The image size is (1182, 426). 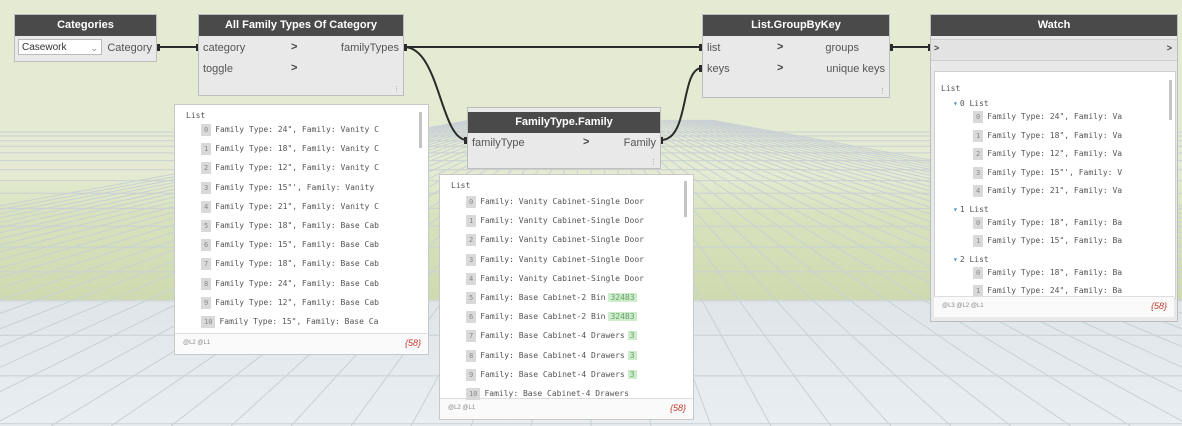 What do you see at coordinates (131, 48) in the screenshot?
I see `output-port-category: Category` at bounding box center [131, 48].